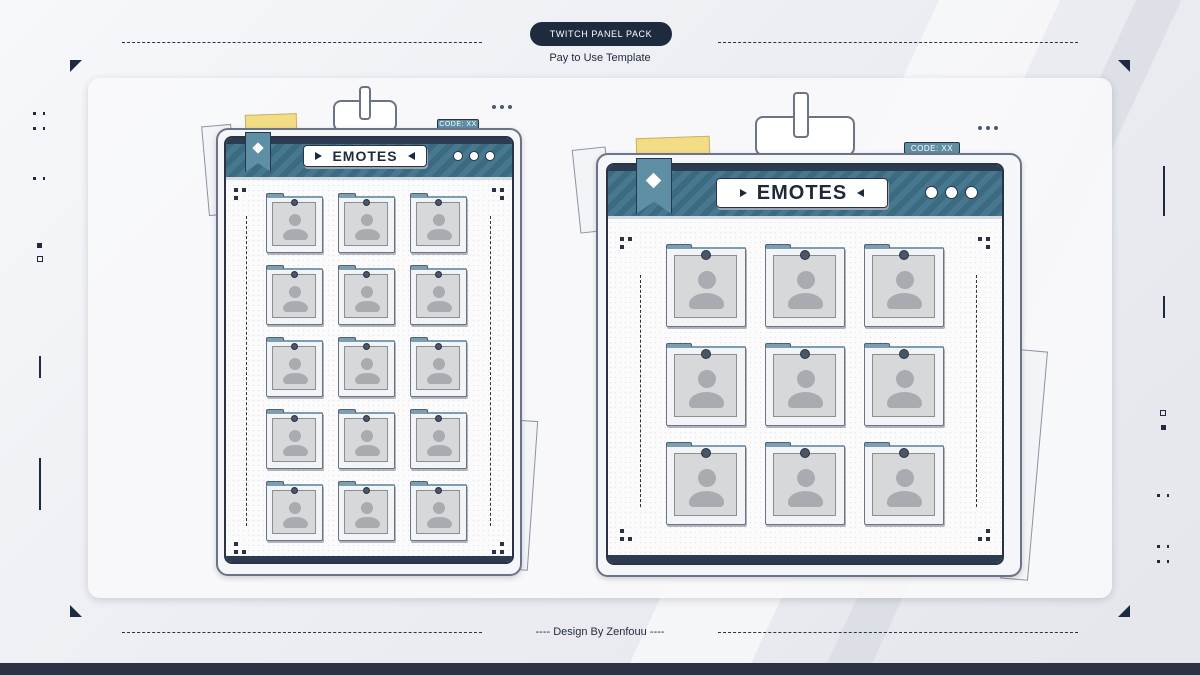 This screenshot has height=675, width=1200. I want to click on pack-title-badge: TWITCH PANEL PACK, so click(601, 34).